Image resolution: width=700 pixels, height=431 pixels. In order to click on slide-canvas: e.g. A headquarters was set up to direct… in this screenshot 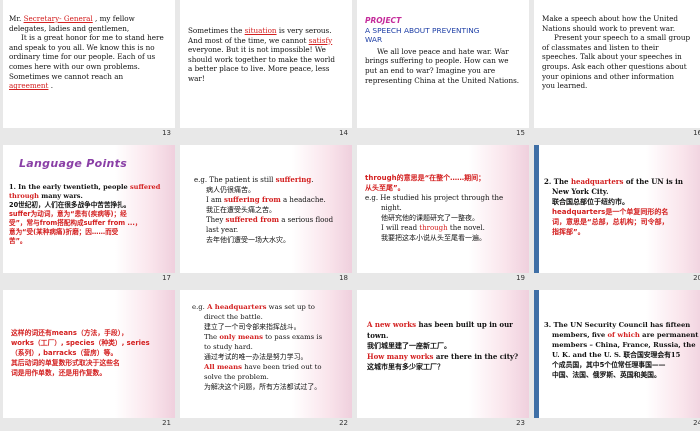, I will do `click(266, 354)`.